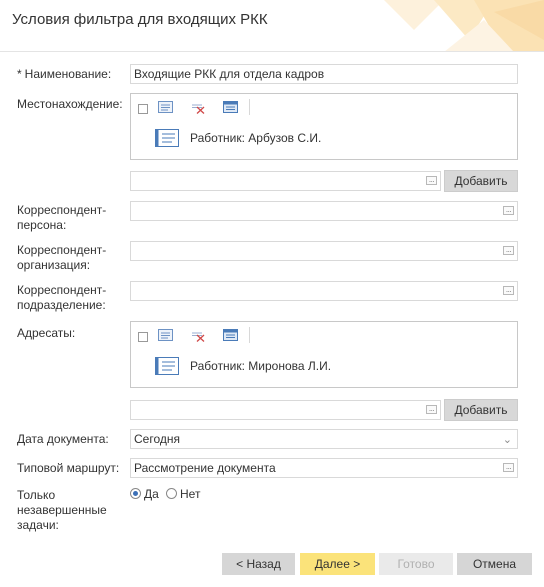 The height and width of the screenshot is (587, 544). Describe the element at coordinates (64, 74) in the screenshot. I see `name-label: * Наименование:` at that location.